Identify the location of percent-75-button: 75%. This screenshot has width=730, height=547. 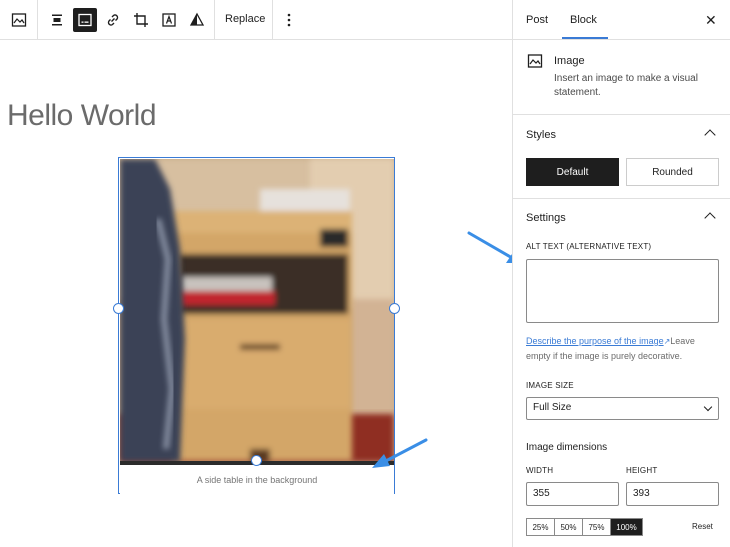
(597, 527).